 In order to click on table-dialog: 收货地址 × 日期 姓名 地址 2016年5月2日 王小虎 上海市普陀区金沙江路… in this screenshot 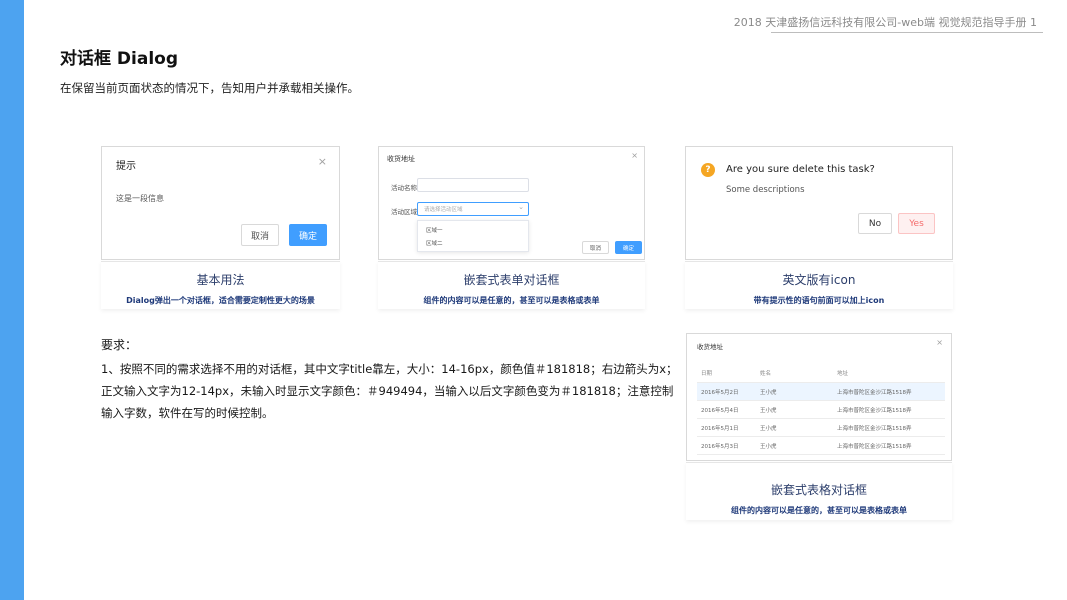, I will do `click(819, 397)`.